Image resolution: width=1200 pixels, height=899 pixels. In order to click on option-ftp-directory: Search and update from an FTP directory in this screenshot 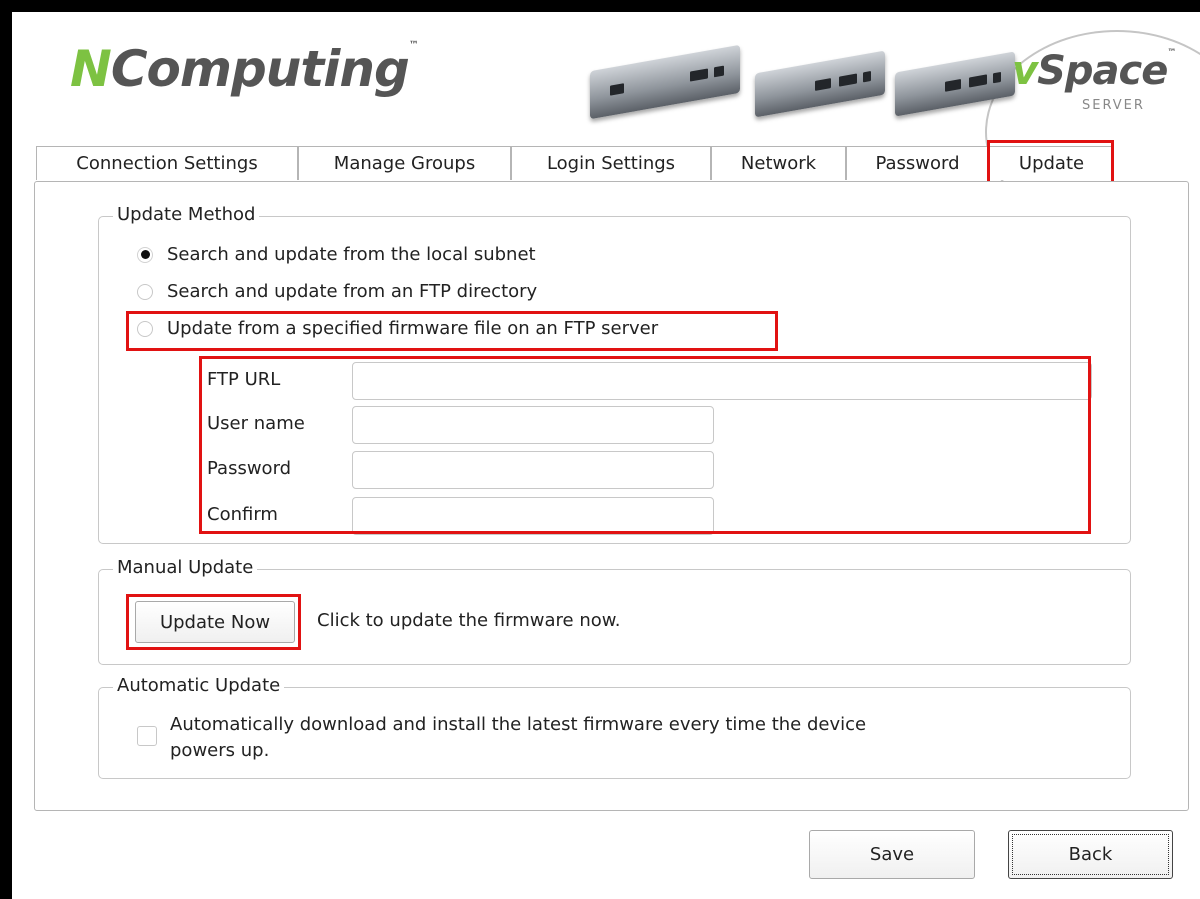, I will do `click(337, 291)`.